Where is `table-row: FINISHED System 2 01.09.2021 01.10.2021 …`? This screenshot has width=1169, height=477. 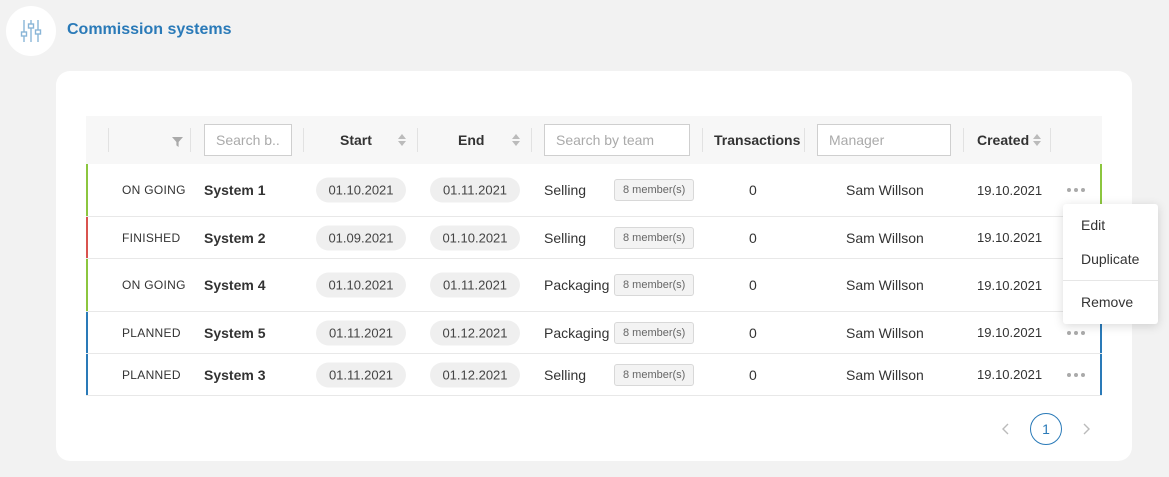 table-row: FINISHED System 2 01.09.2021 01.10.2021 … is located at coordinates (594, 238).